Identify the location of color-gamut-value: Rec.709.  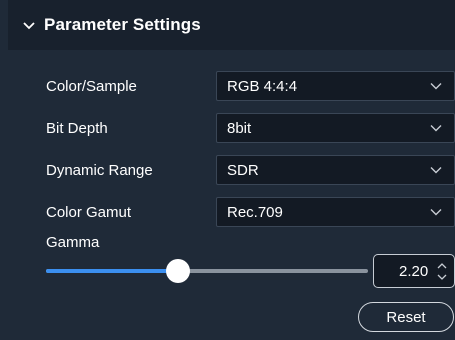
(255, 212).